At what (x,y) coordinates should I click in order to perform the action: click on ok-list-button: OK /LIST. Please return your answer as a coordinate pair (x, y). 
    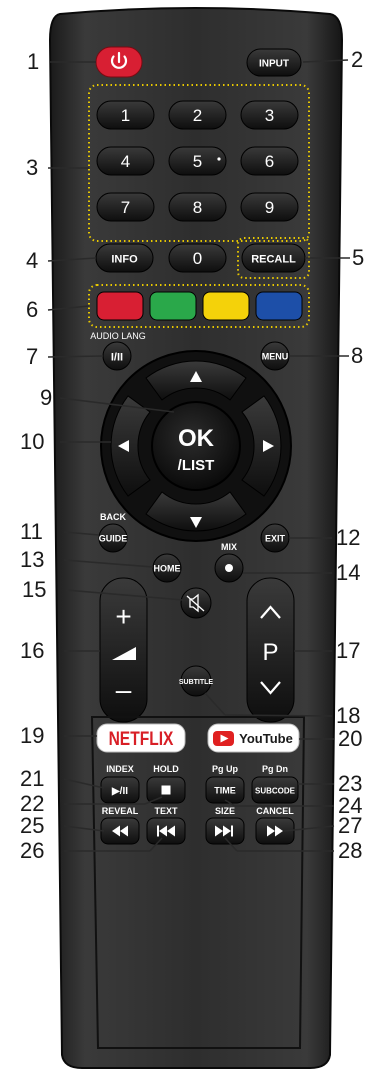
    Looking at the image, I should click on (196, 446).